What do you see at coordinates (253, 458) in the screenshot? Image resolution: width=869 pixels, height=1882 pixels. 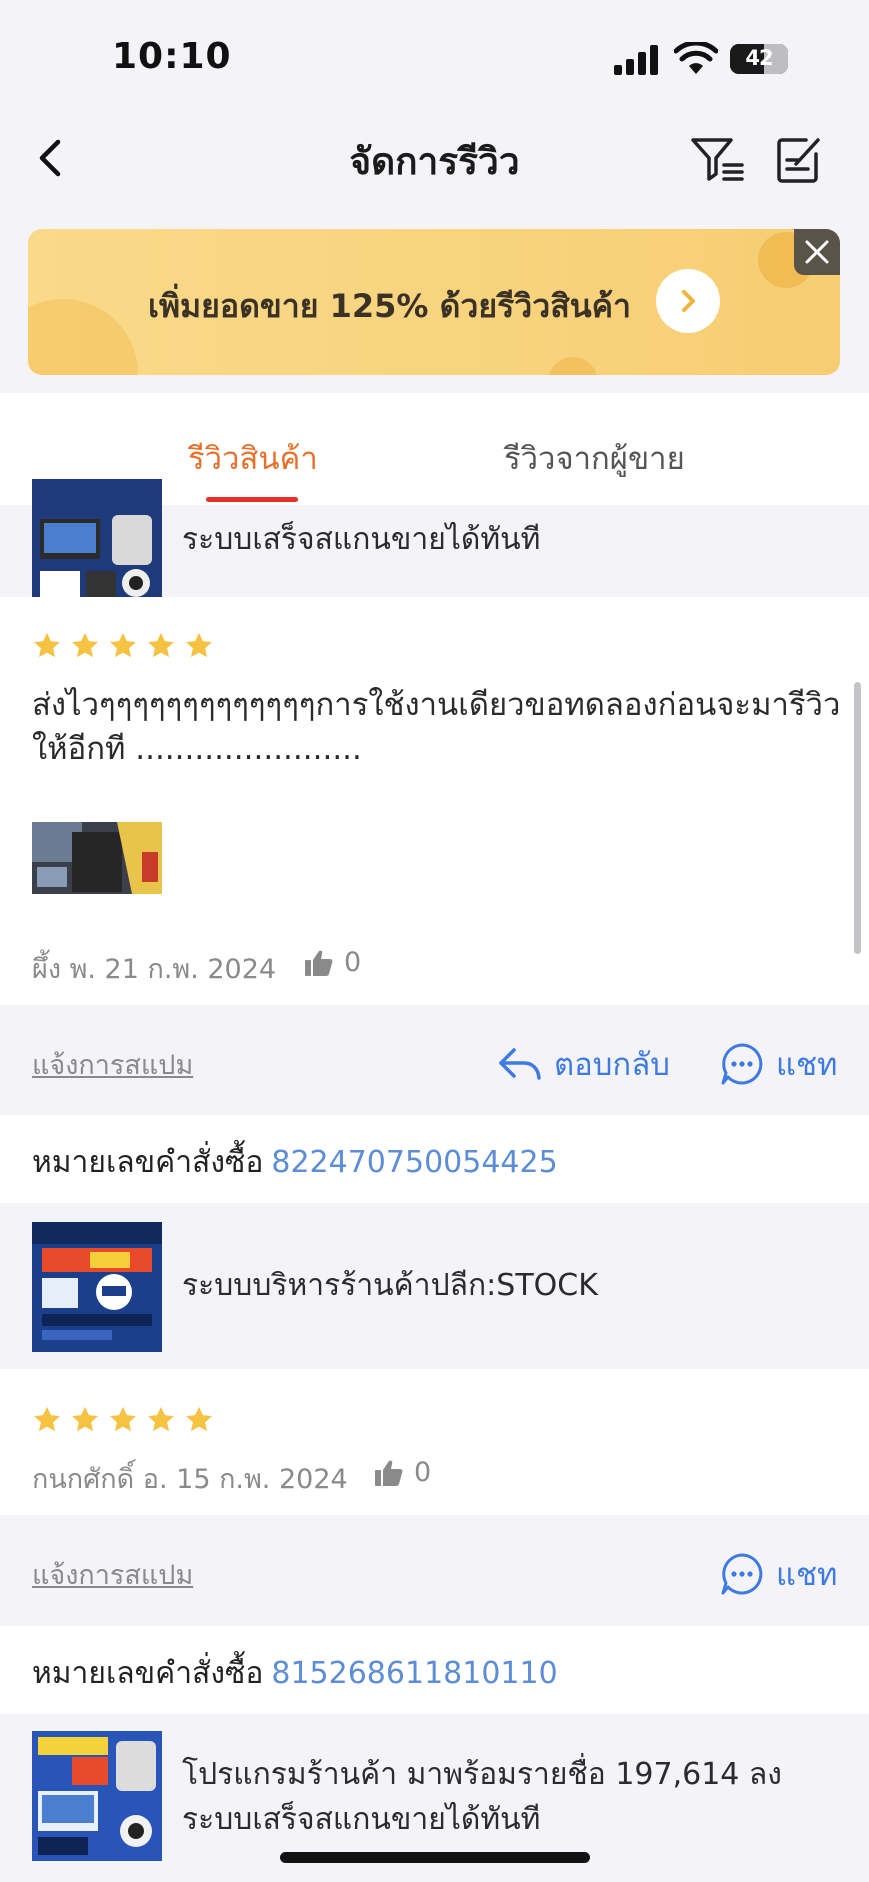 I see `tab-product-reviews: รีวิวสินค้า` at bounding box center [253, 458].